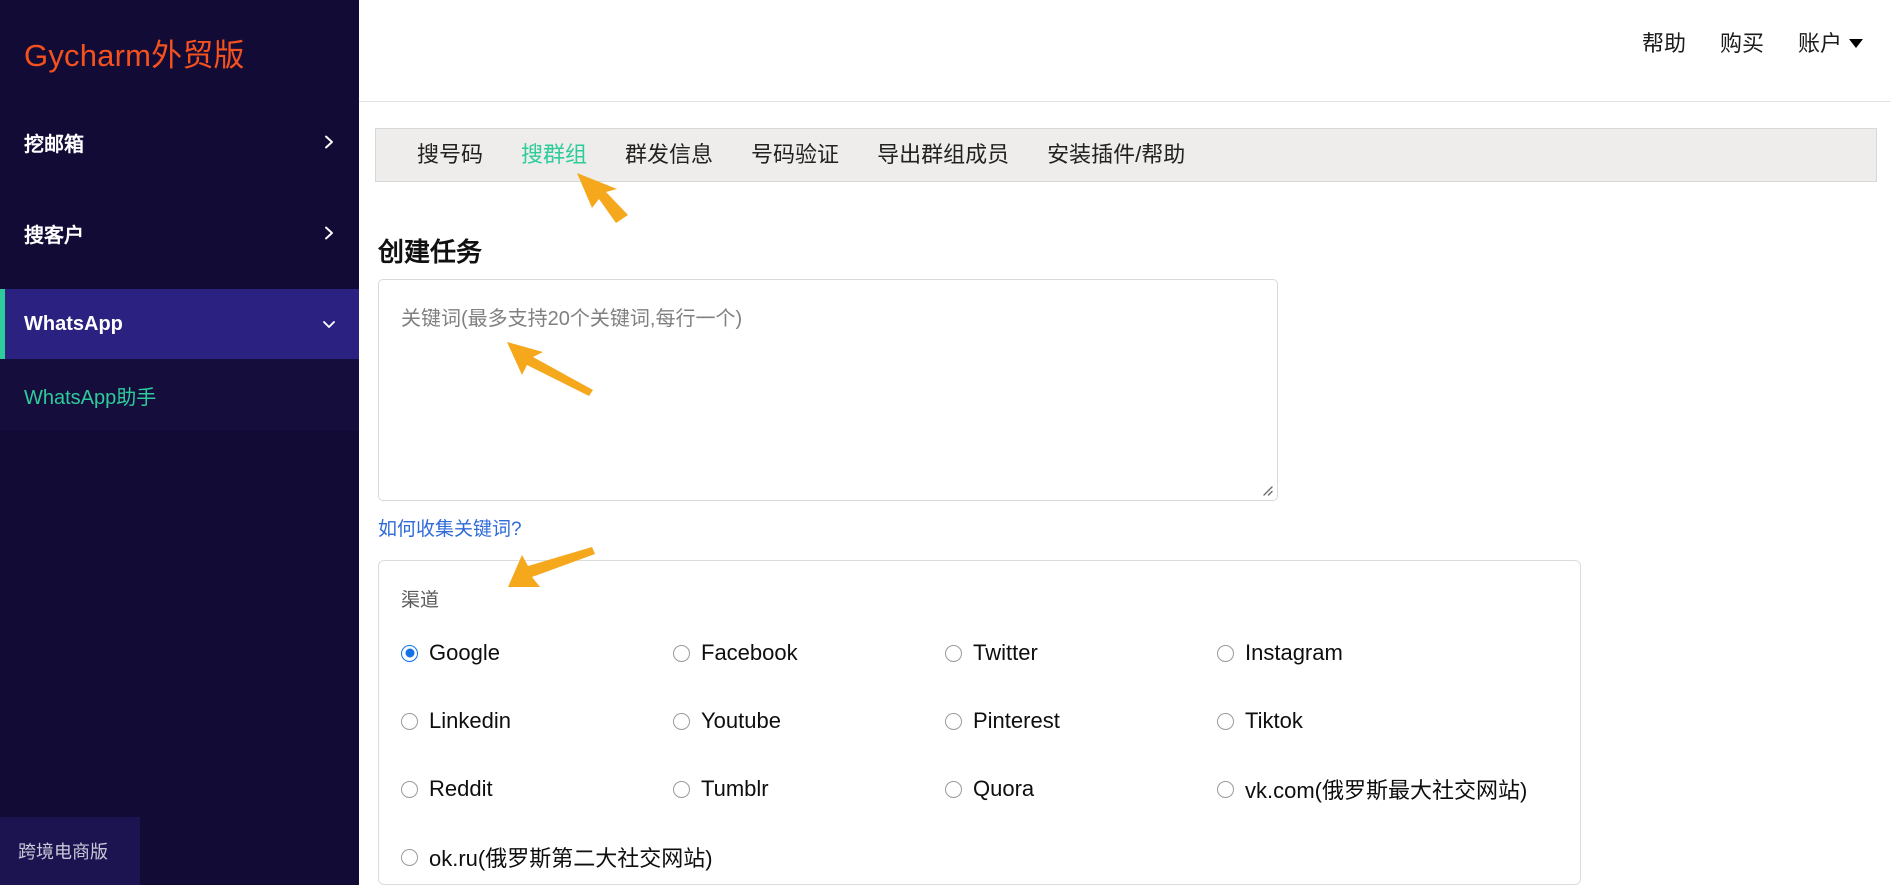  I want to click on channel-legend: 渠道, so click(420, 600).